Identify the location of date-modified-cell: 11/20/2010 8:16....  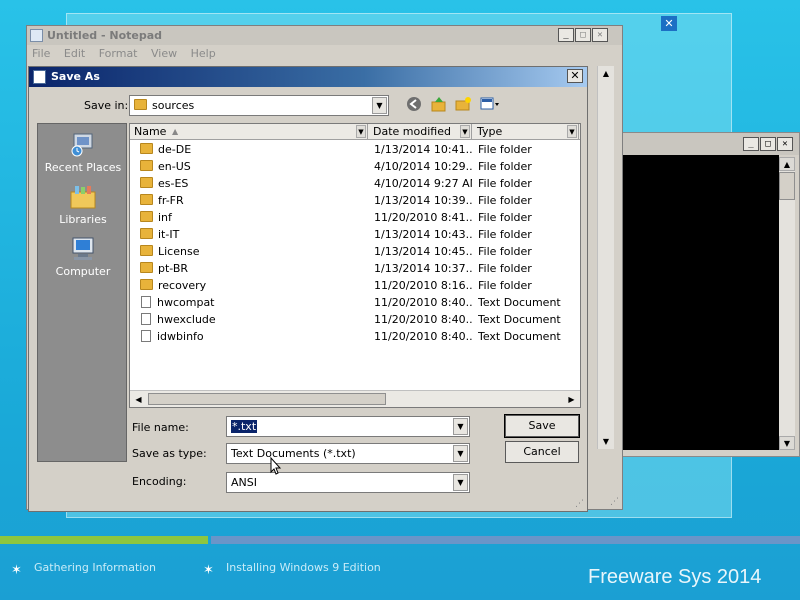
(423, 285).